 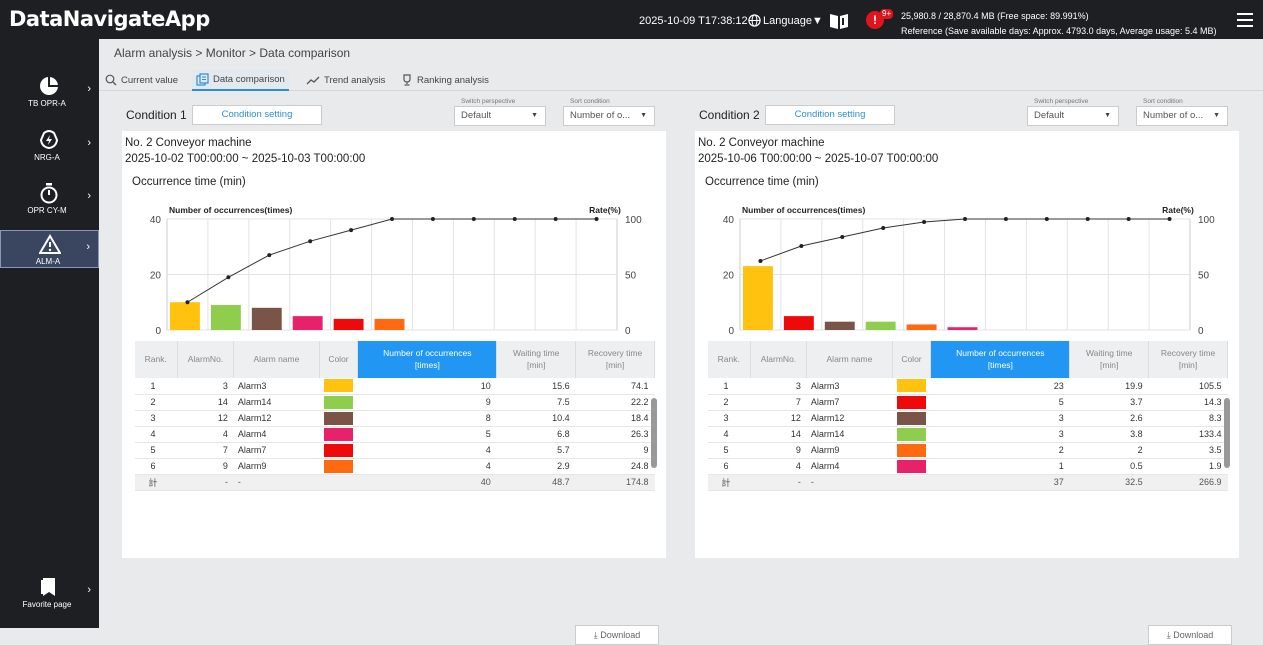 I want to click on y2-tick-label: 50, so click(x=1204, y=276).